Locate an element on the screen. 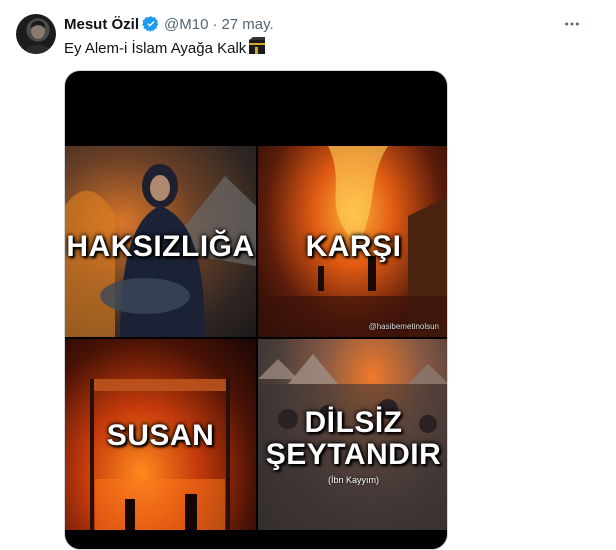 The width and height of the screenshot is (616, 550). tweet-text: Ey Alem-i İslam Ayağa Kalk is located at coordinates (165, 49).